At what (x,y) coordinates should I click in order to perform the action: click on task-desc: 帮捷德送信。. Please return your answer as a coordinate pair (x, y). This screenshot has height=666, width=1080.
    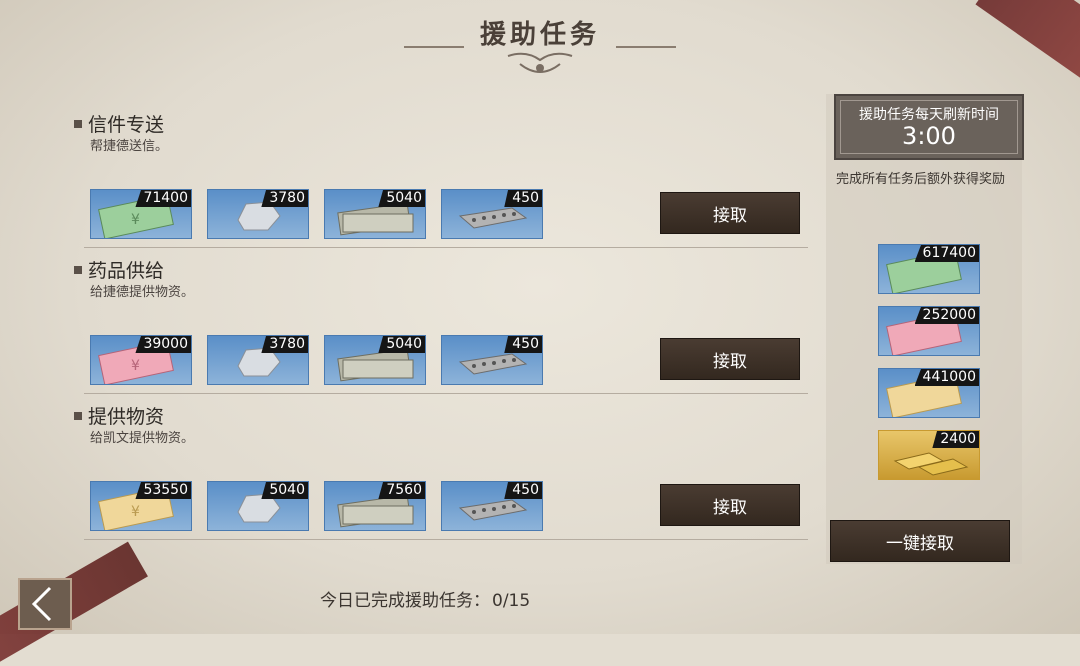
    Looking at the image, I should click on (129, 146).